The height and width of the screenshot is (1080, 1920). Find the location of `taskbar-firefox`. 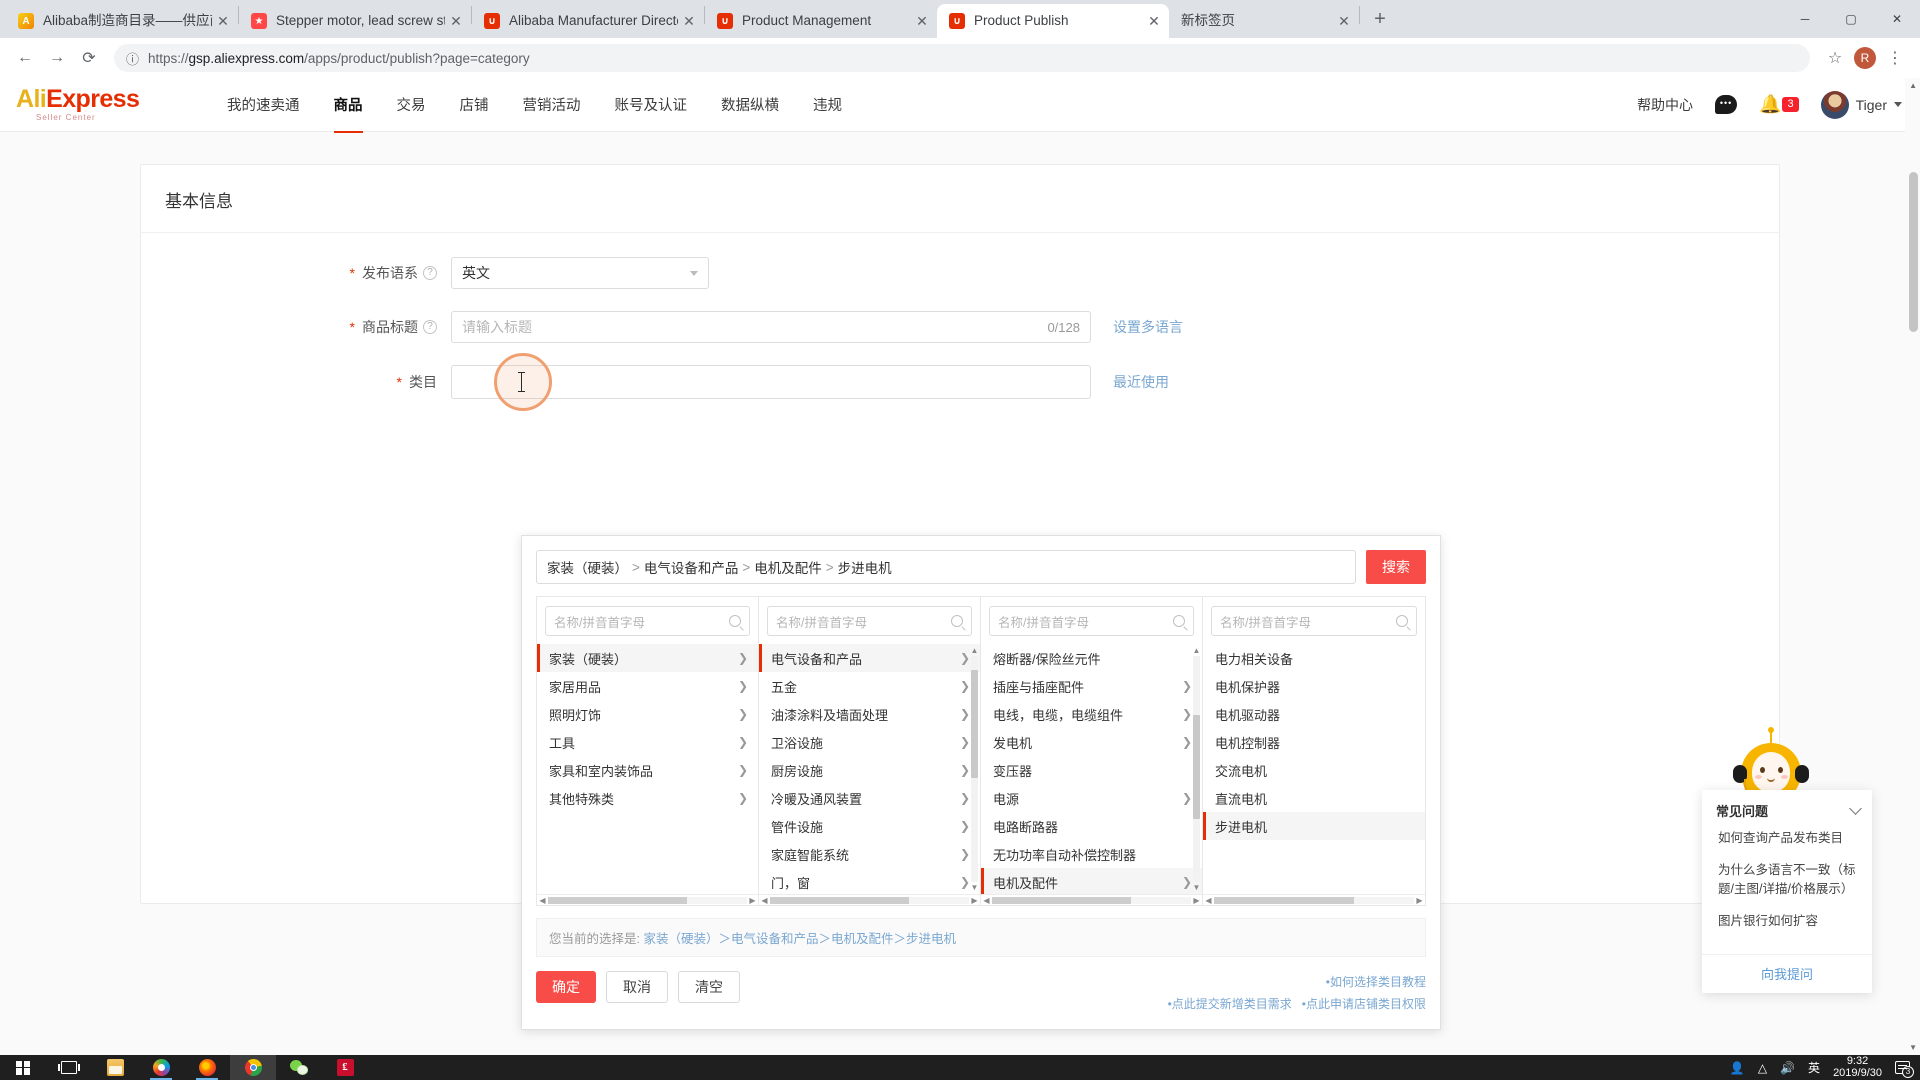

taskbar-firefox is located at coordinates (207, 1067).